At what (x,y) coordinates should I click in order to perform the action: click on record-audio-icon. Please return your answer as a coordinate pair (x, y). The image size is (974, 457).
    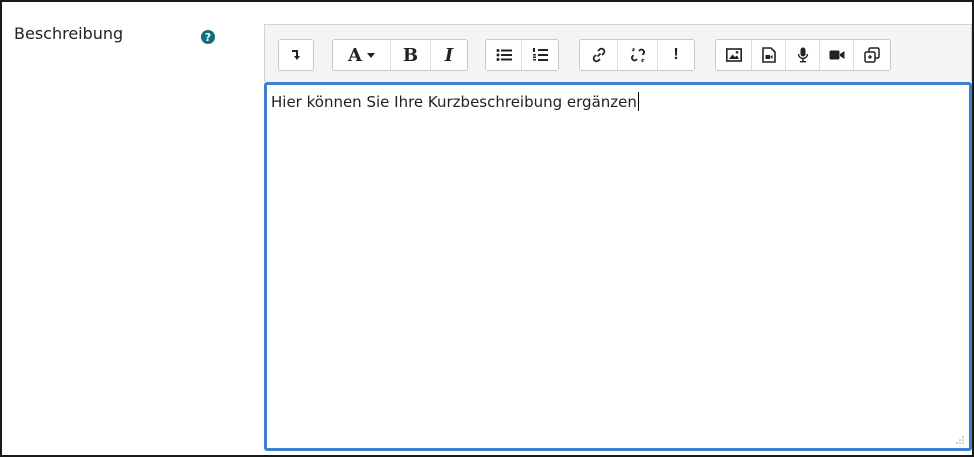
    Looking at the image, I should click on (802, 55).